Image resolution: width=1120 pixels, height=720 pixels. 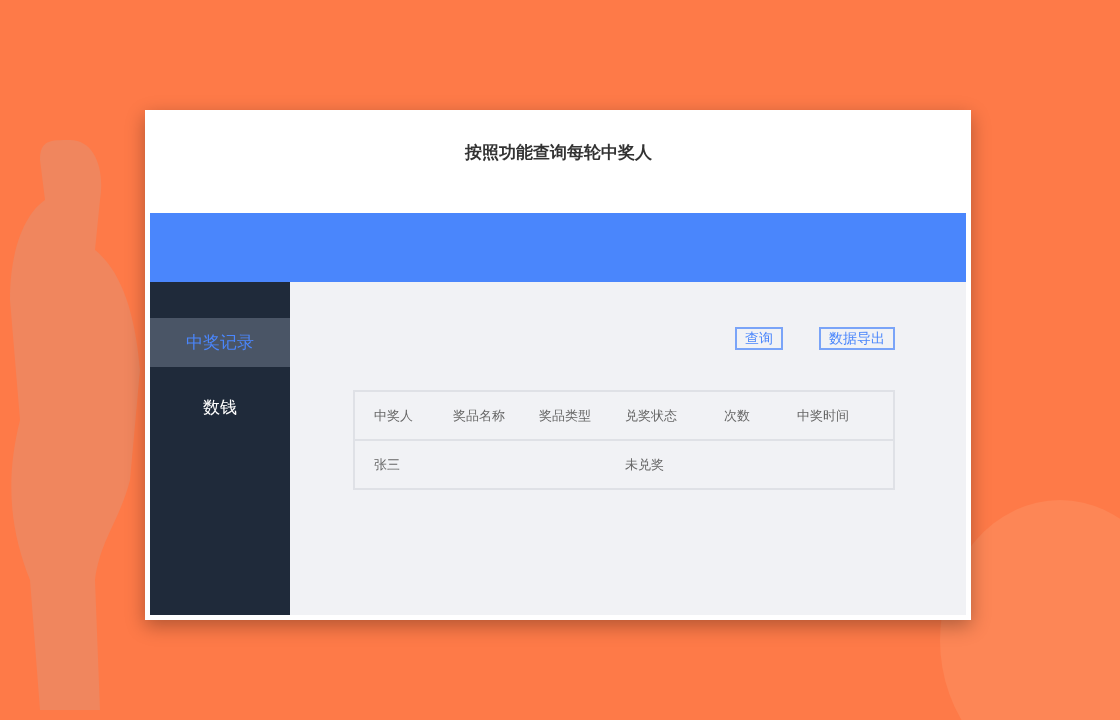 I want to click on column-header: 奖品名称, so click(x=479, y=415).